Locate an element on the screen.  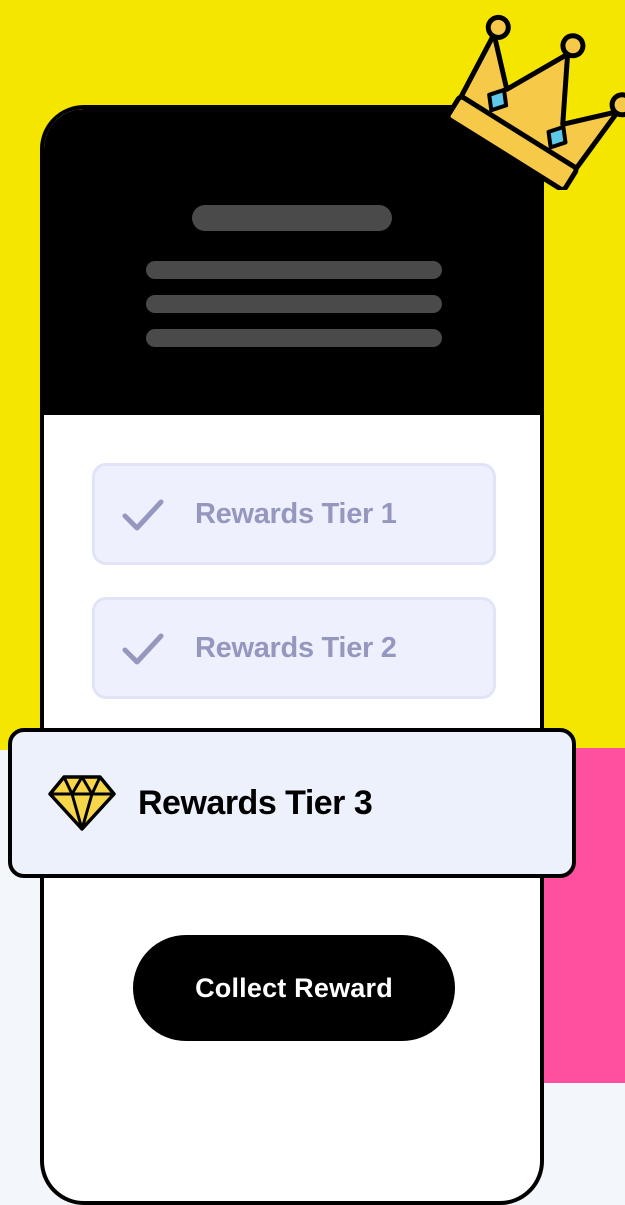
reward-tier-label: Rewards Tier 1 is located at coordinates (296, 514).